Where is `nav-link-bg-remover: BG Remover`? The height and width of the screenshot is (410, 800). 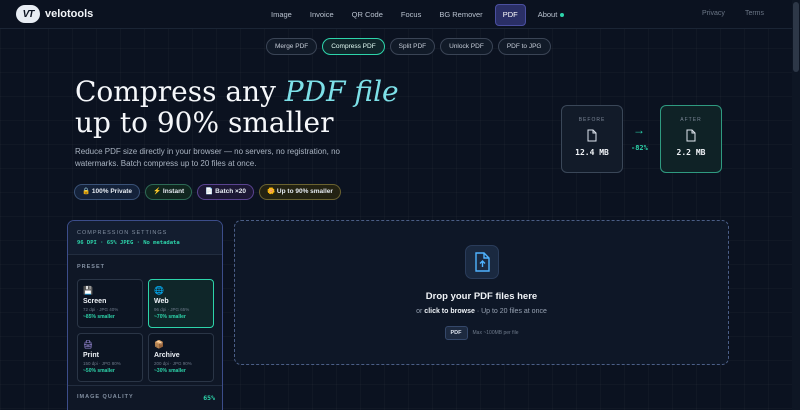 nav-link-bg-remover: BG Remover is located at coordinates (460, 15).